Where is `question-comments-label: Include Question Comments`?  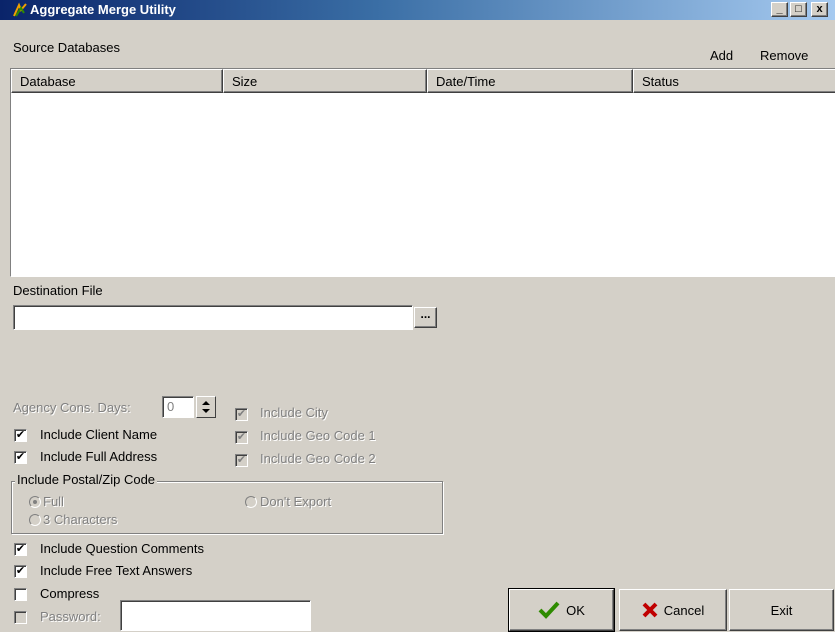
question-comments-label: Include Question Comments is located at coordinates (122, 548).